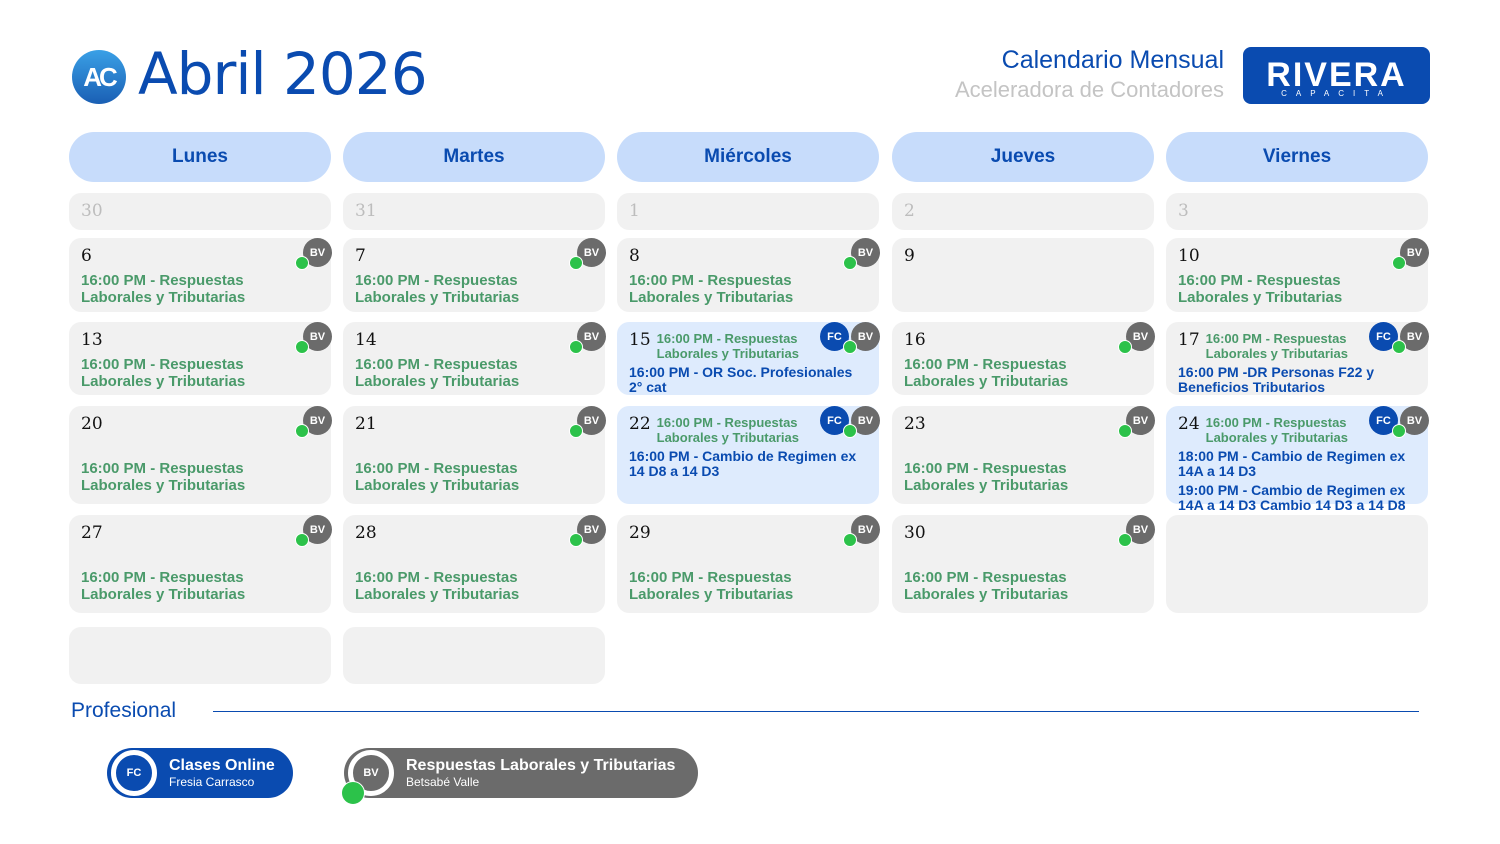  I want to click on day-cell: 30, so click(200, 211).